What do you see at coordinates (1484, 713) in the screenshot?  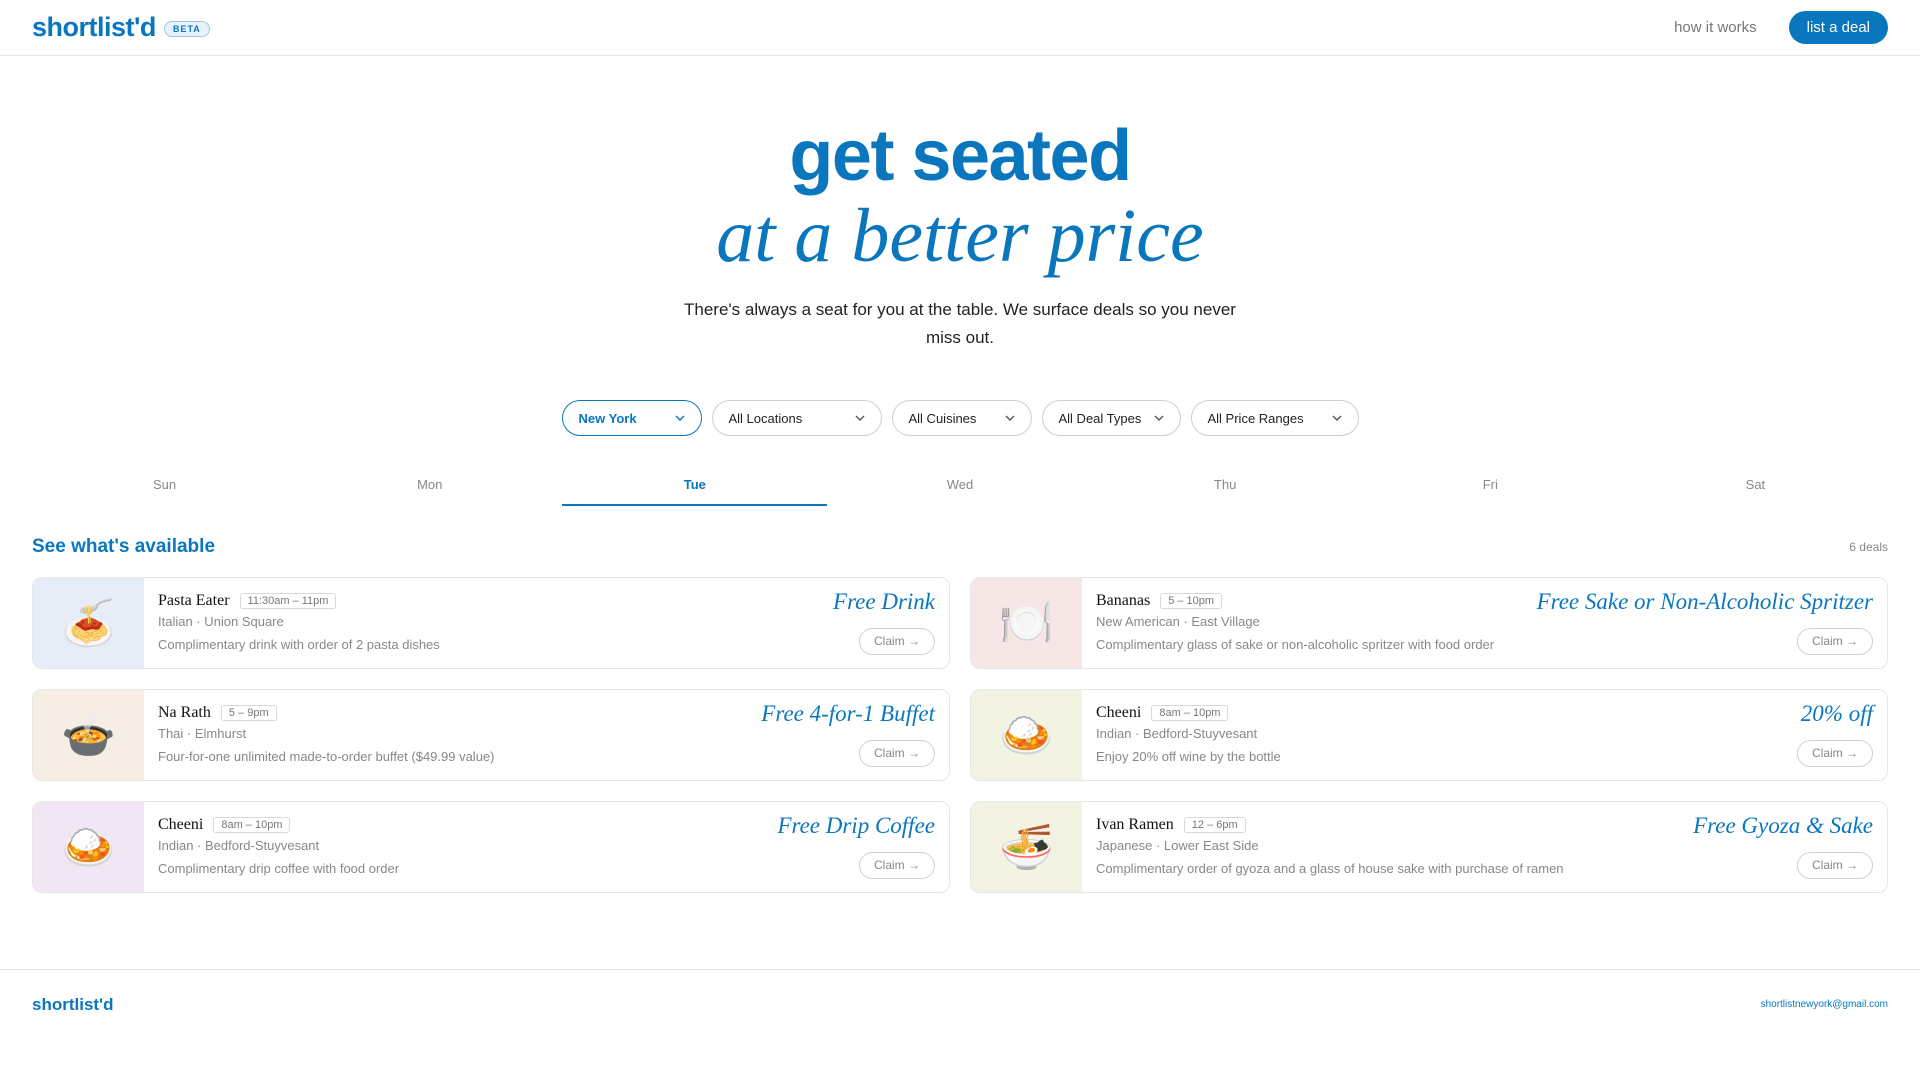 I see `name-row: Cheeni 8am – 10pm` at bounding box center [1484, 713].